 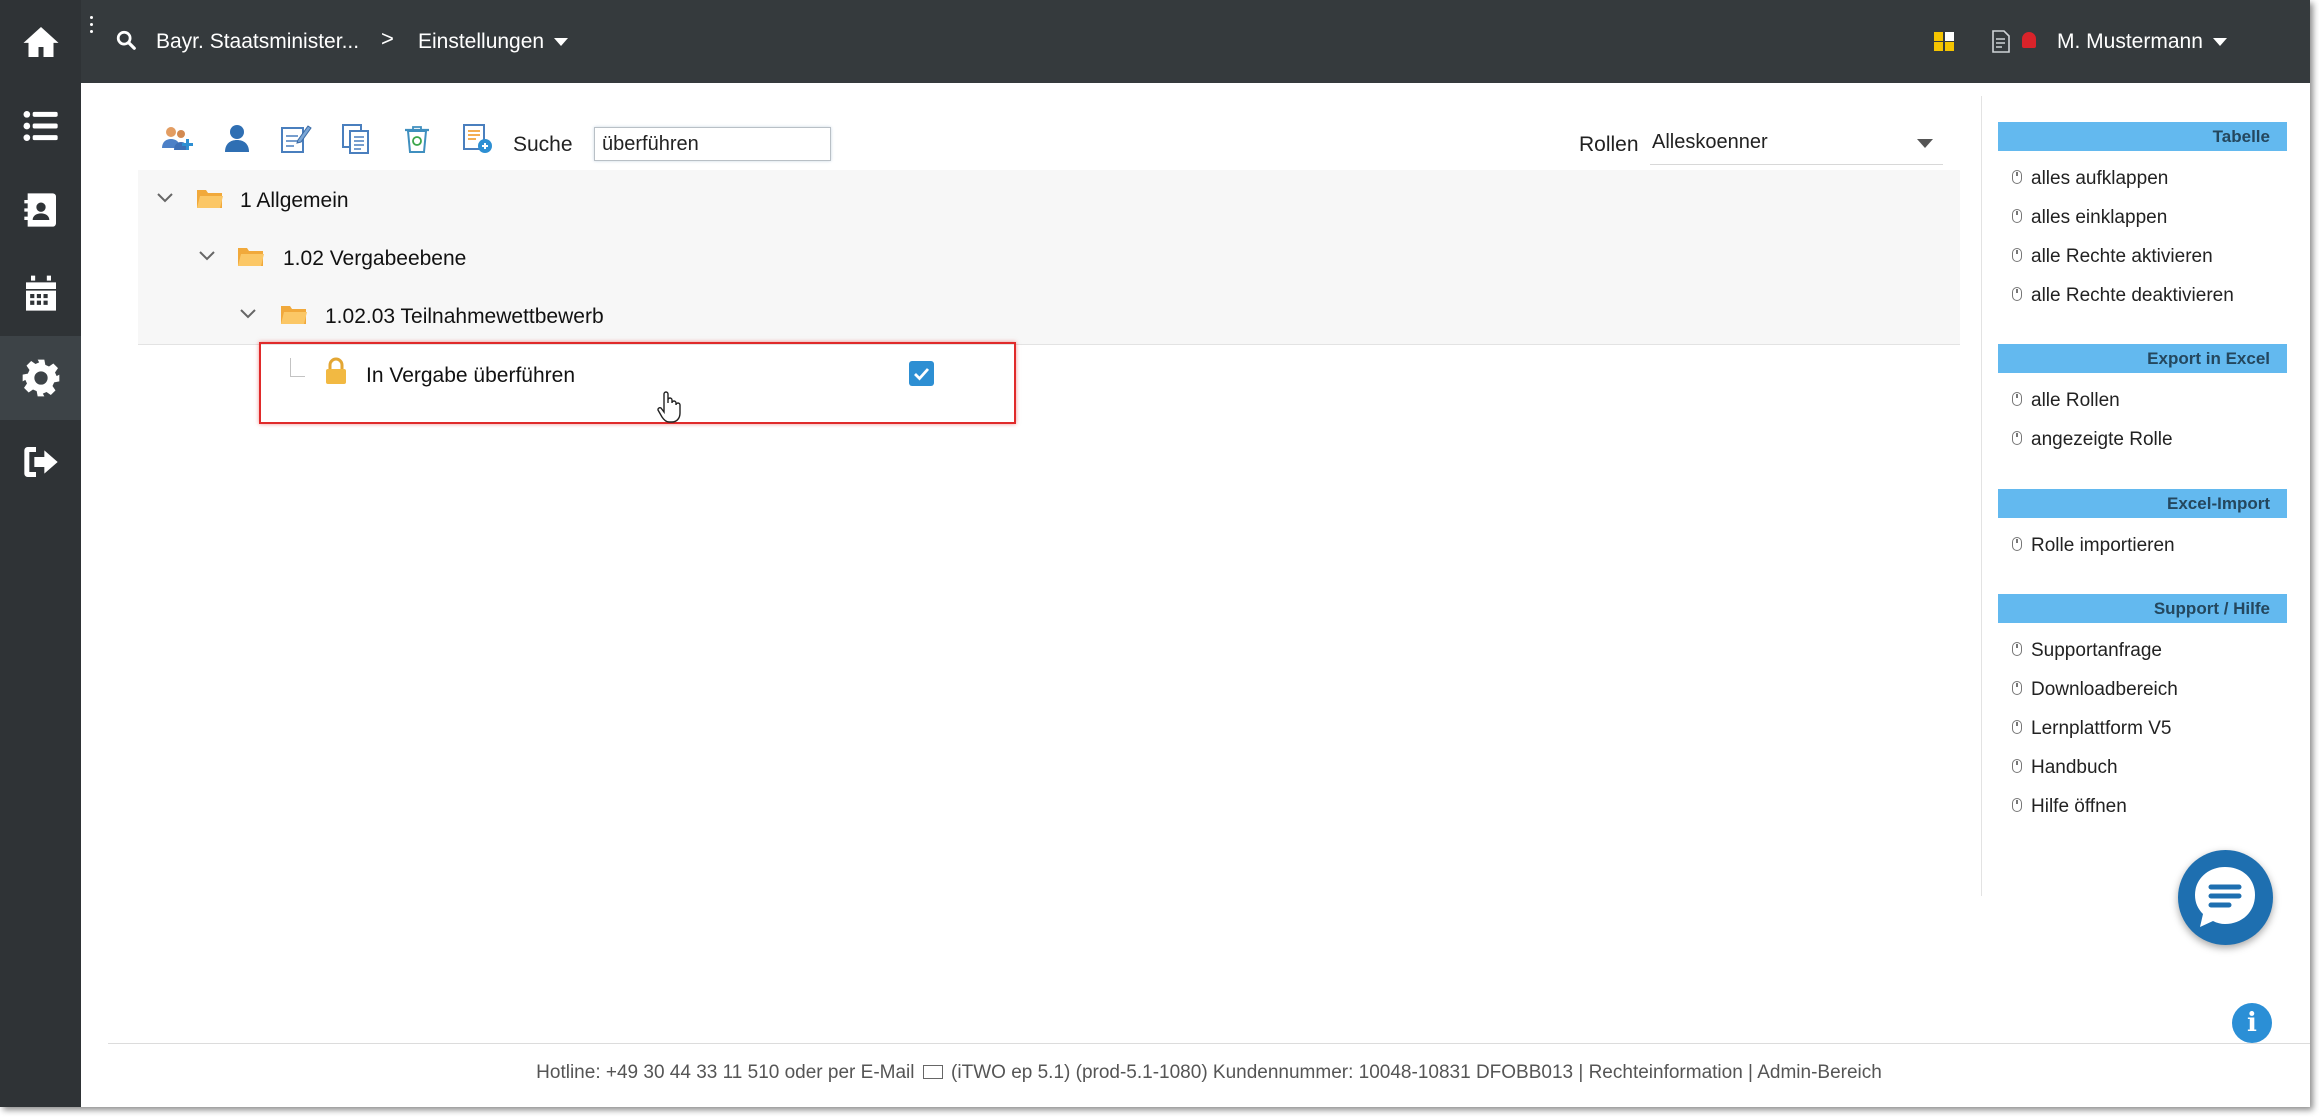 I want to click on permission-checkbox, so click(x=921, y=373).